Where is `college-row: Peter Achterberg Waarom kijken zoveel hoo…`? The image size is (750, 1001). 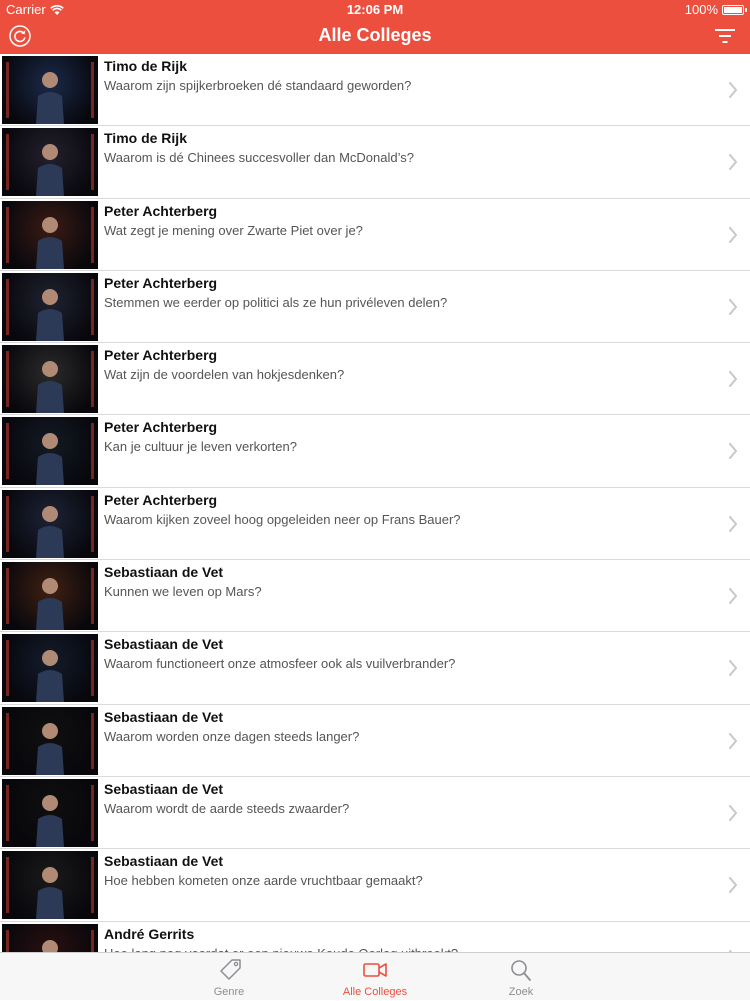 college-row: Peter Achterberg Waarom kijken zoveel hoo… is located at coordinates (375, 524).